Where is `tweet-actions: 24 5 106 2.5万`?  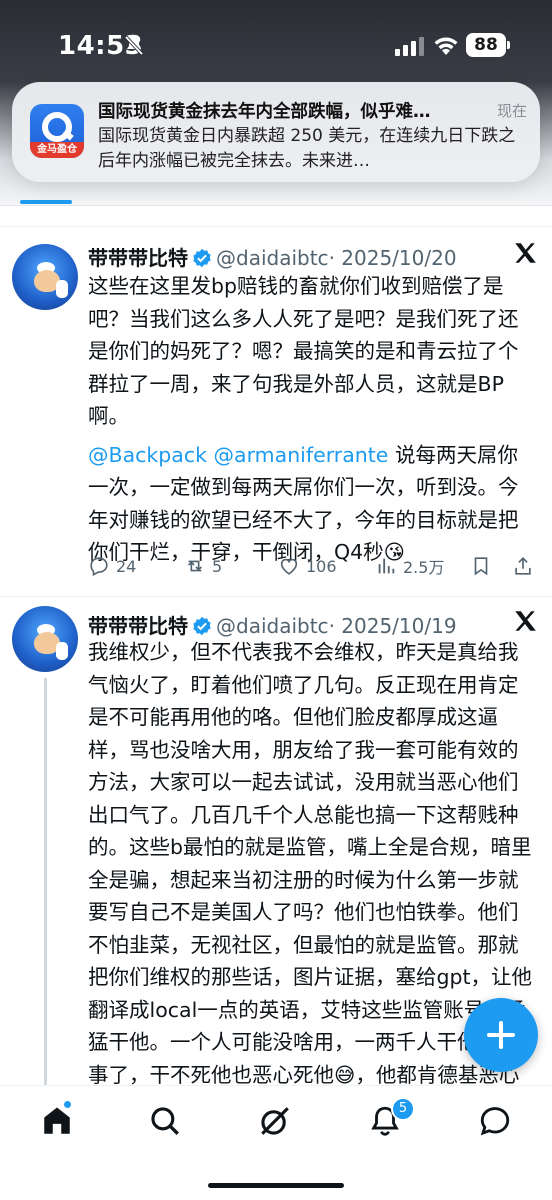
tweet-actions: 24 5 106 2.5万 is located at coordinates (313, 566).